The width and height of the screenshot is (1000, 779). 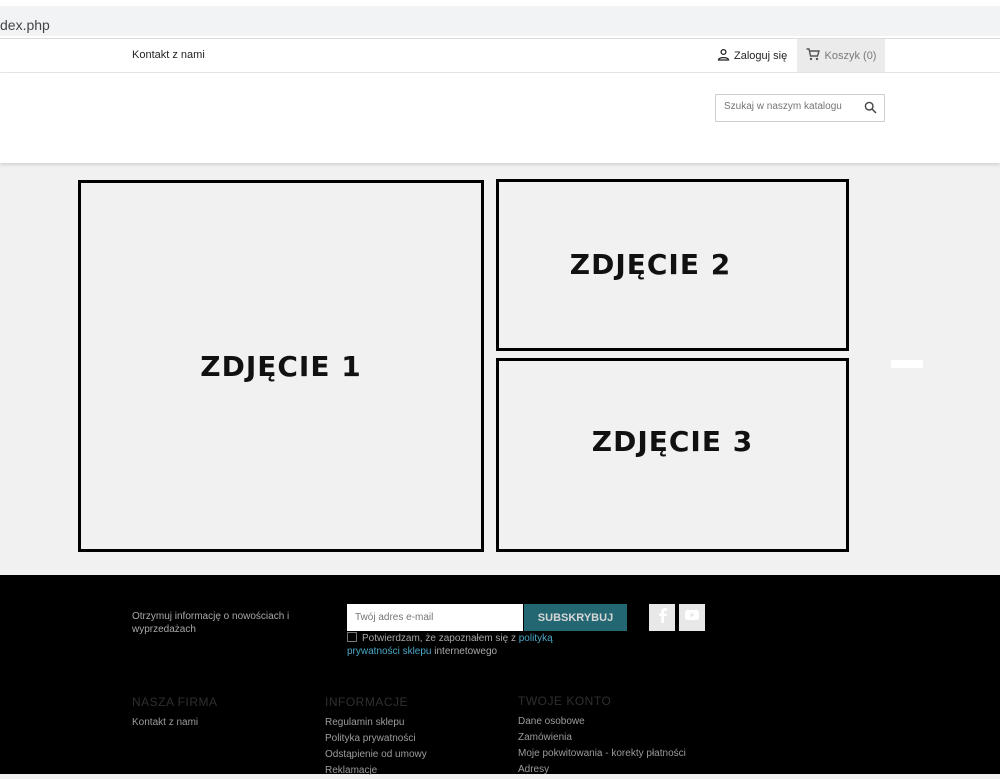 What do you see at coordinates (376, 723) in the screenshot?
I see `footer-link-terms: Regulamin sklepu` at bounding box center [376, 723].